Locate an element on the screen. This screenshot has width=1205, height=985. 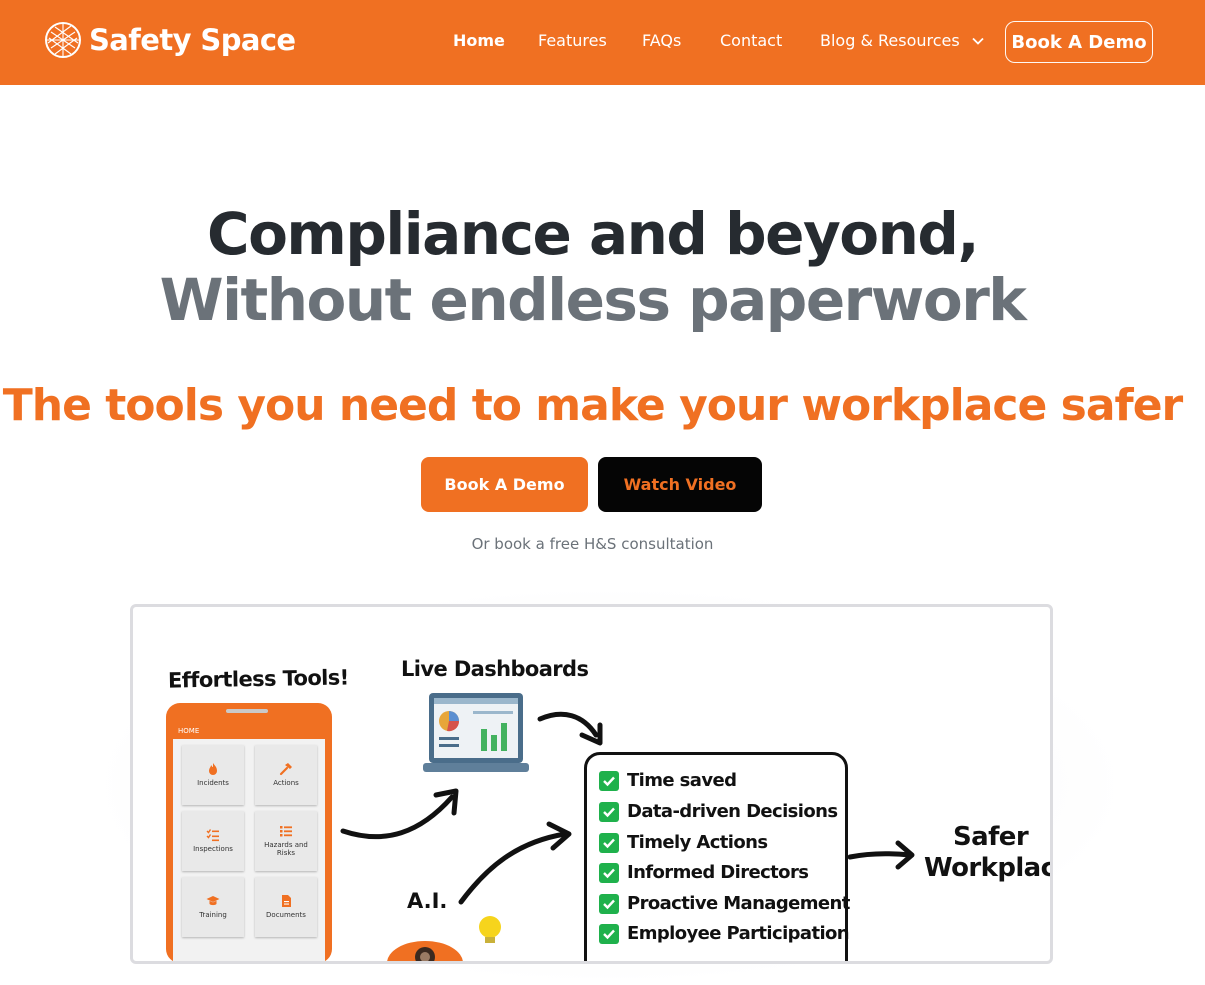
nav-features: Features is located at coordinates (572, 40).